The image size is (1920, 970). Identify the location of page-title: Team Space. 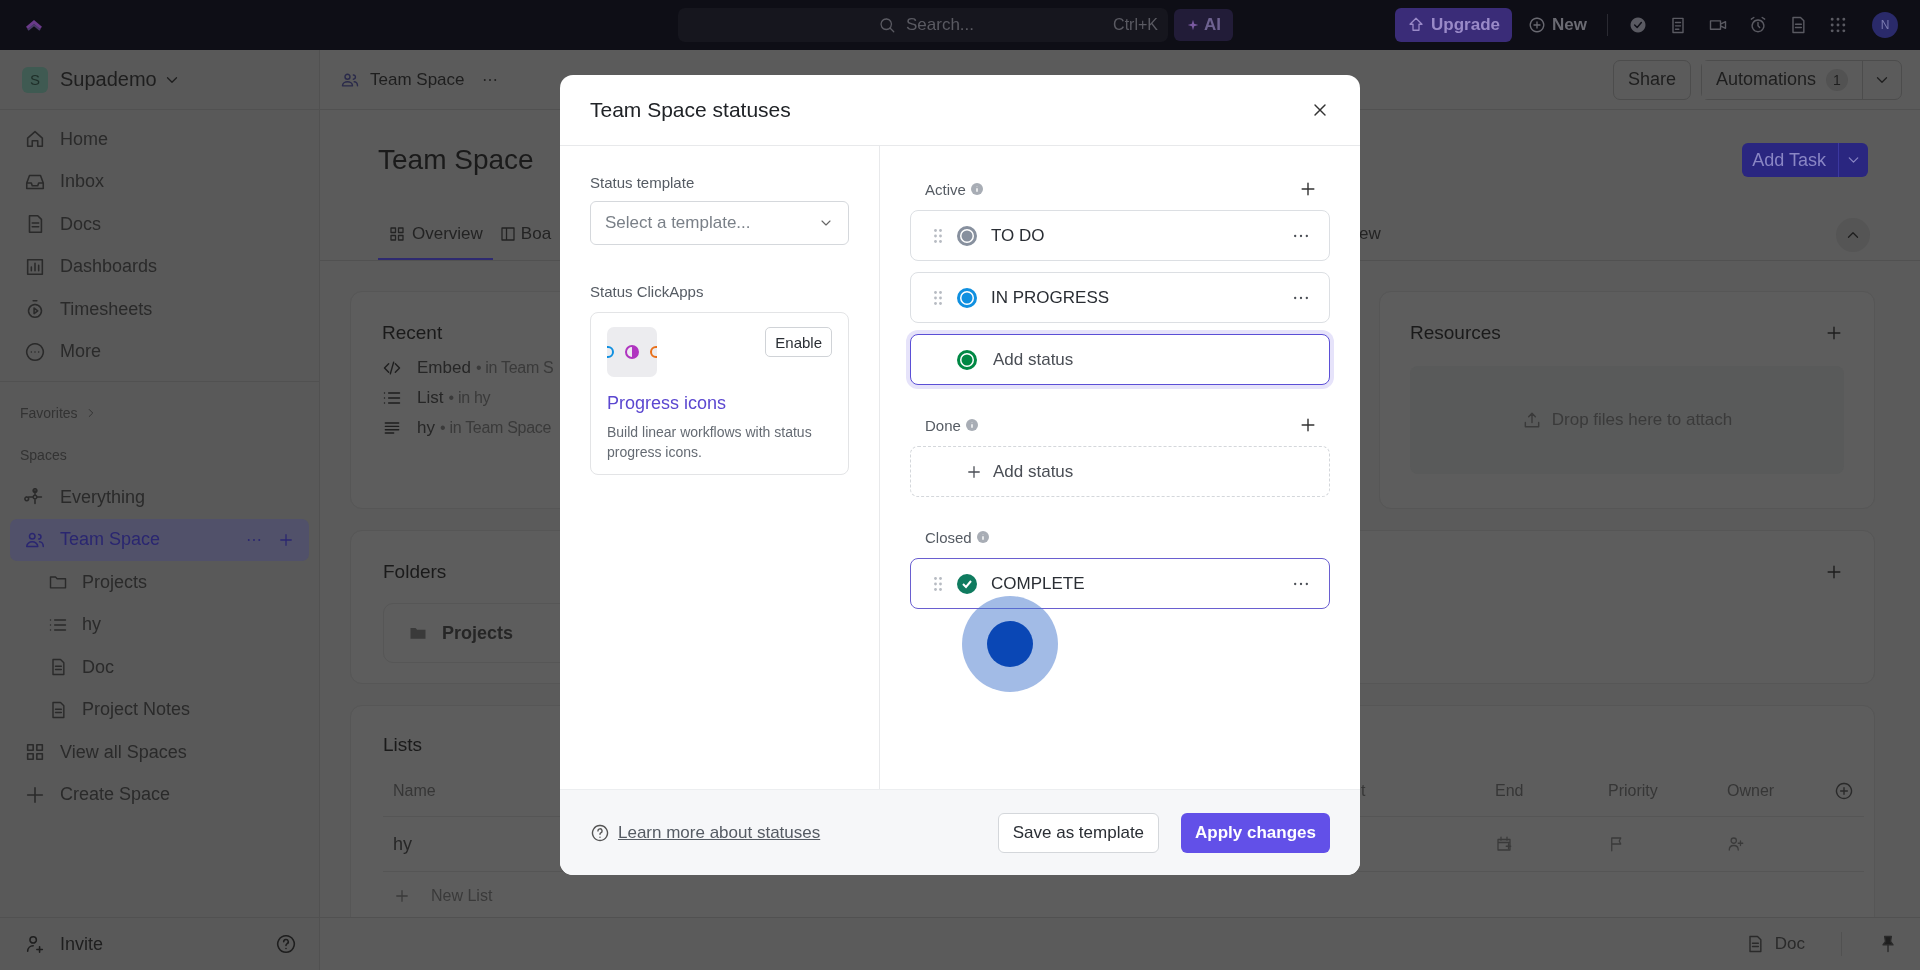
(456, 160).